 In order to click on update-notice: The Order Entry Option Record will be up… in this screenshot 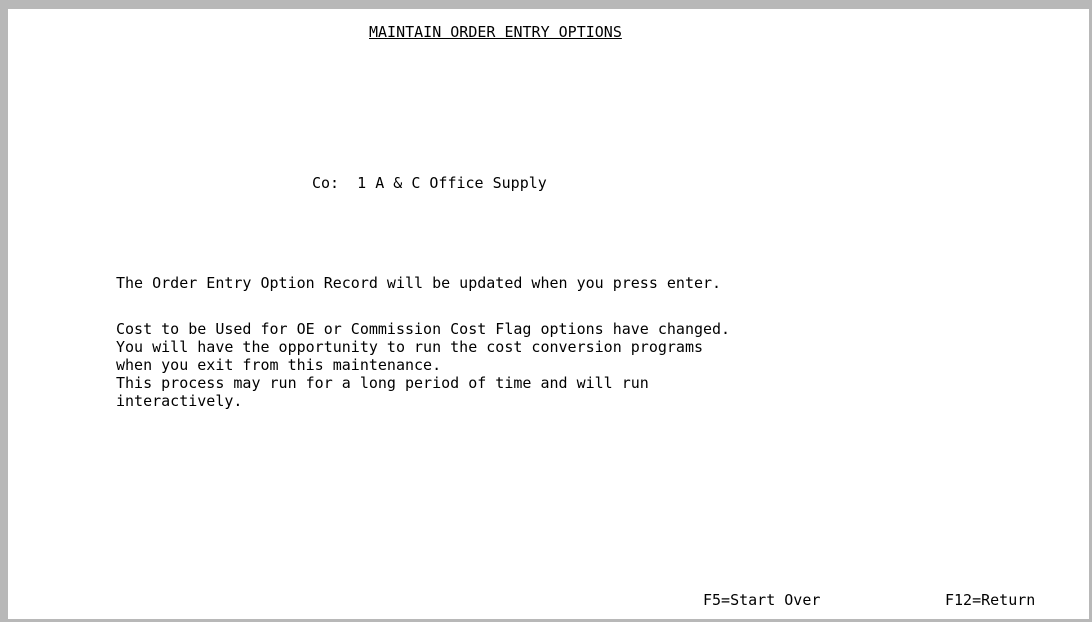, I will do `click(419, 283)`.